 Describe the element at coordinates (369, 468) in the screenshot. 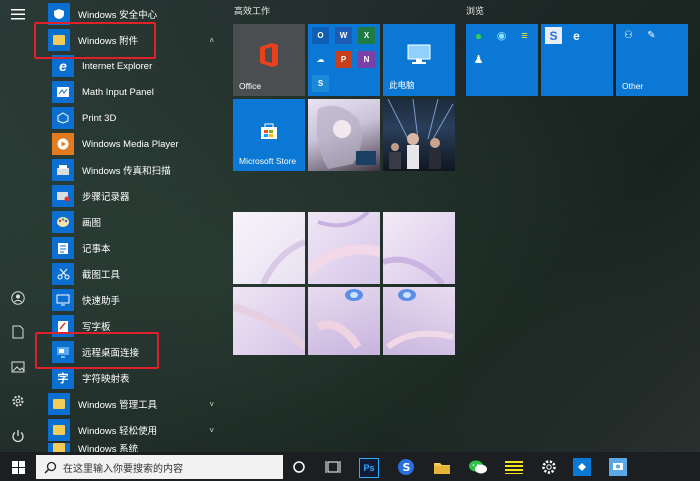

I see `photoshop-icon: Ps` at that location.